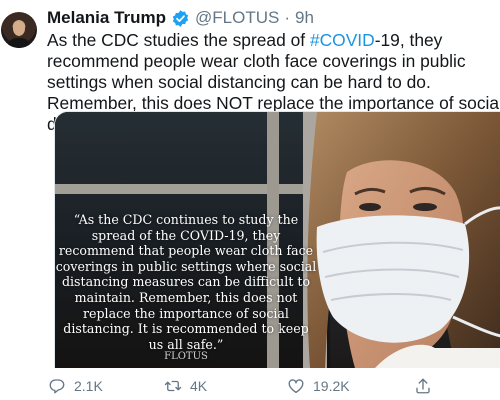 This screenshot has width=500, height=400. I want to click on like-count: 19.2K, so click(331, 386).